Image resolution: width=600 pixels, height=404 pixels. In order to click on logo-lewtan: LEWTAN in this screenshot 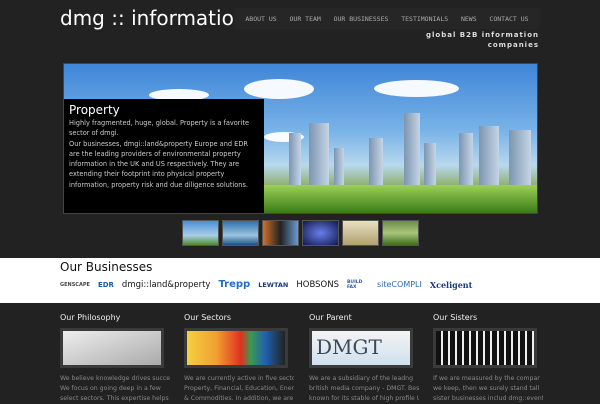, I will do `click(273, 285)`.